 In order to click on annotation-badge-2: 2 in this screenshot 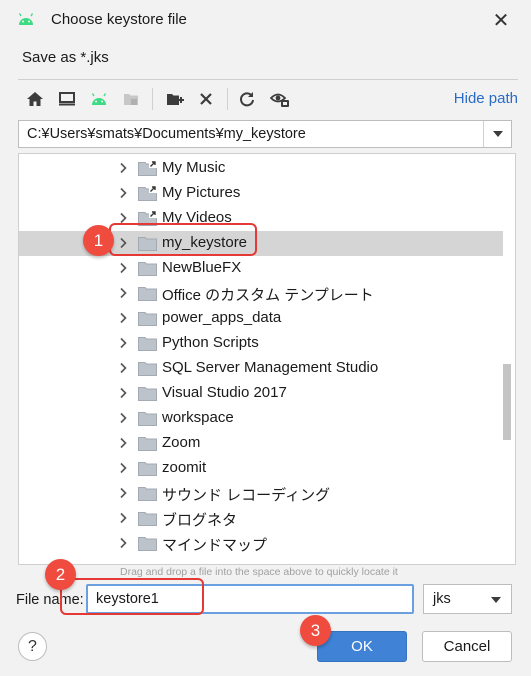, I will do `click(60, 574)`.